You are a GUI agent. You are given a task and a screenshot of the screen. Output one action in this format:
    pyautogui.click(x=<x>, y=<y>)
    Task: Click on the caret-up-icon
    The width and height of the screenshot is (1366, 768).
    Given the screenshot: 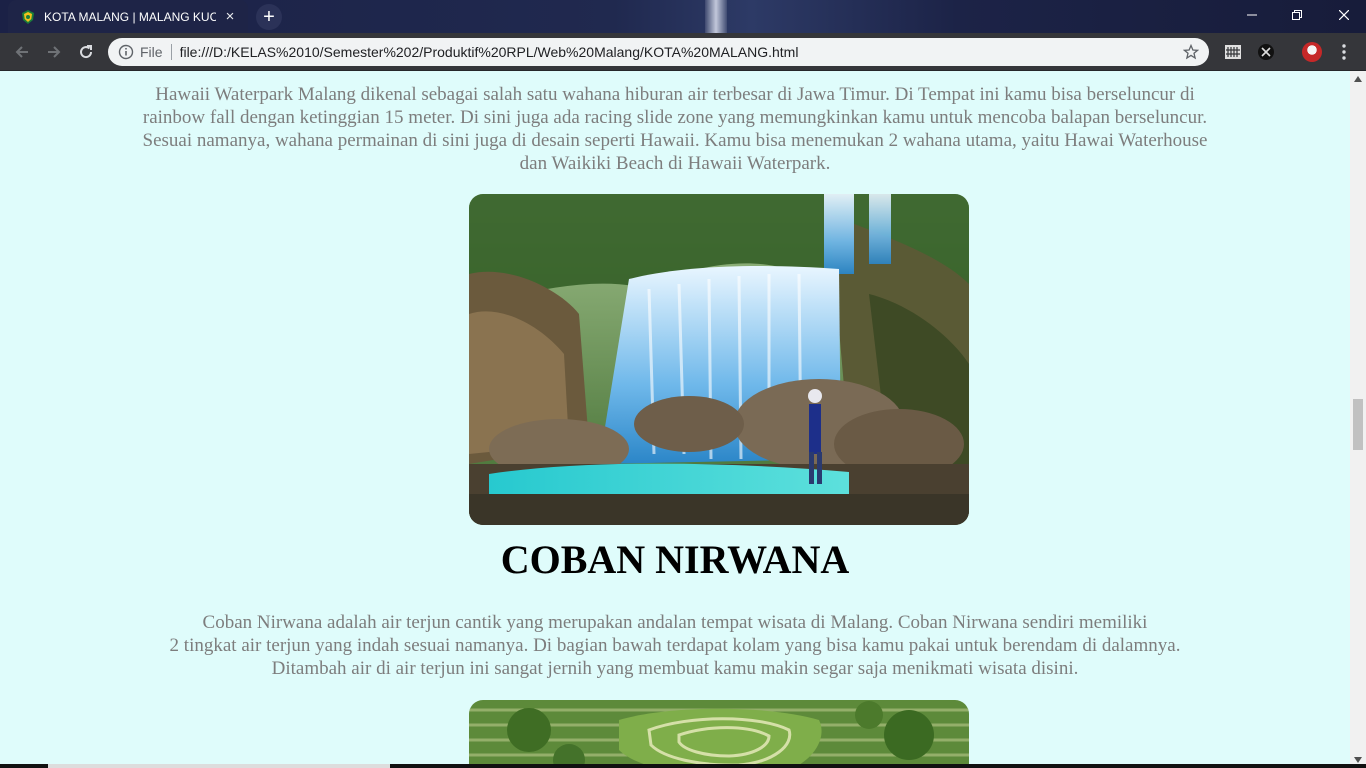 What is the action you would take?
    pyautogui.click(x=1358, y=79)
    